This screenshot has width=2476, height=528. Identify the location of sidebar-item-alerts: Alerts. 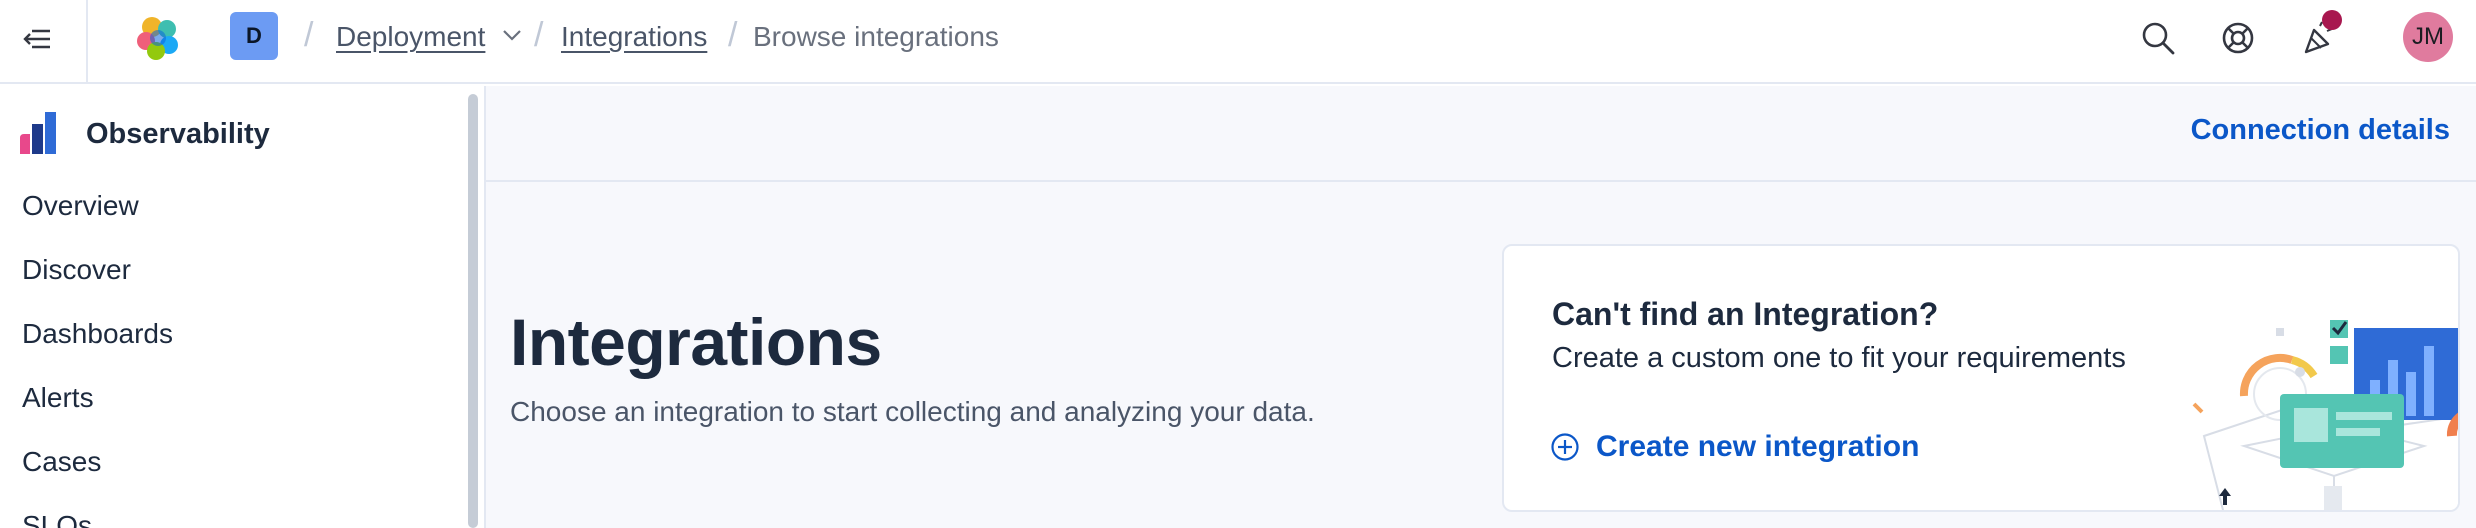
(58, 398).